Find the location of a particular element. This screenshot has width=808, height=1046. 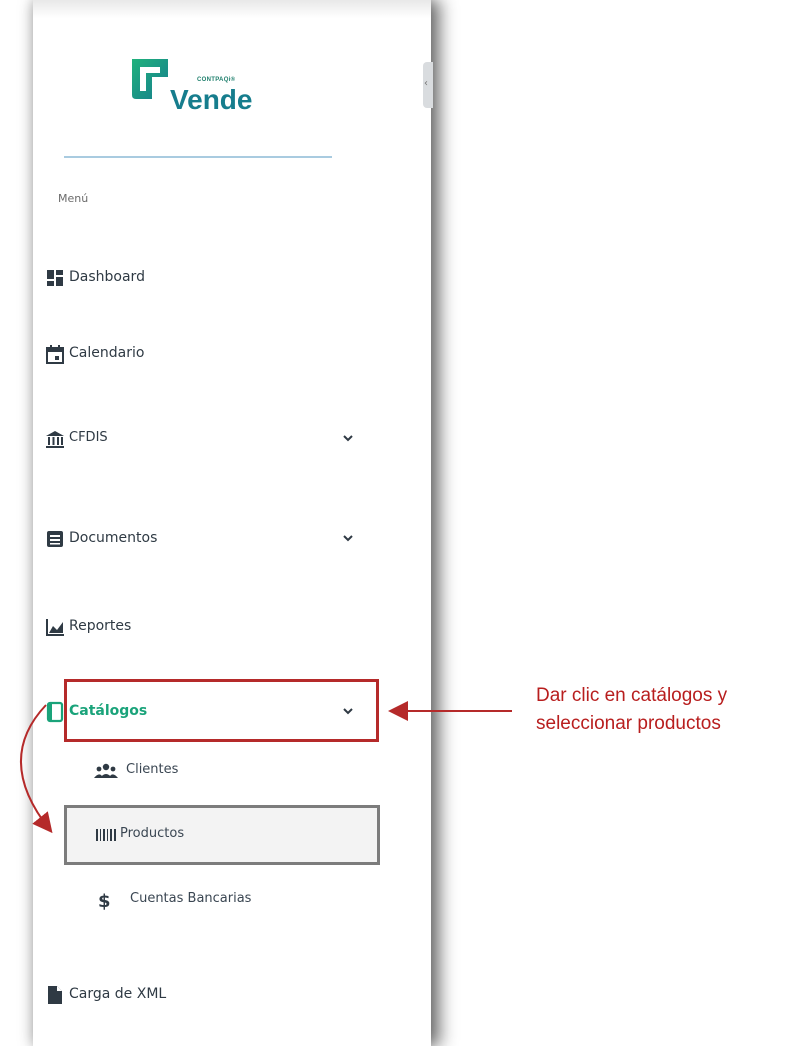

submenu-item-label: Cuentas Bancarias is located at coordinates (191, 898).